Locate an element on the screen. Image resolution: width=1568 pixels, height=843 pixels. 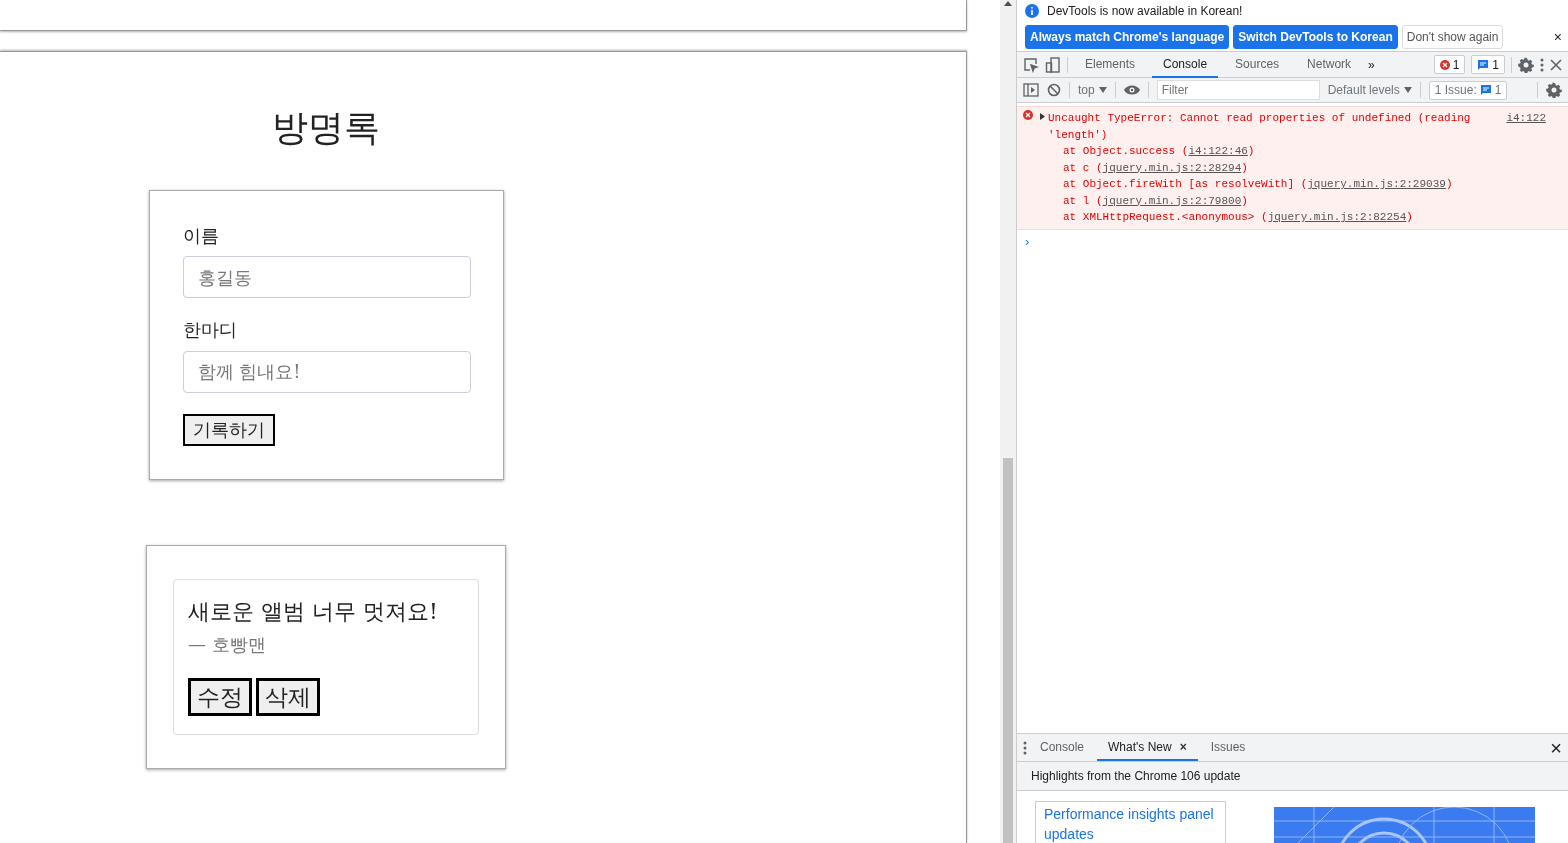
stack-line: at l (jquery.min.js:2:79800) is located at coordinates (1155, 201).